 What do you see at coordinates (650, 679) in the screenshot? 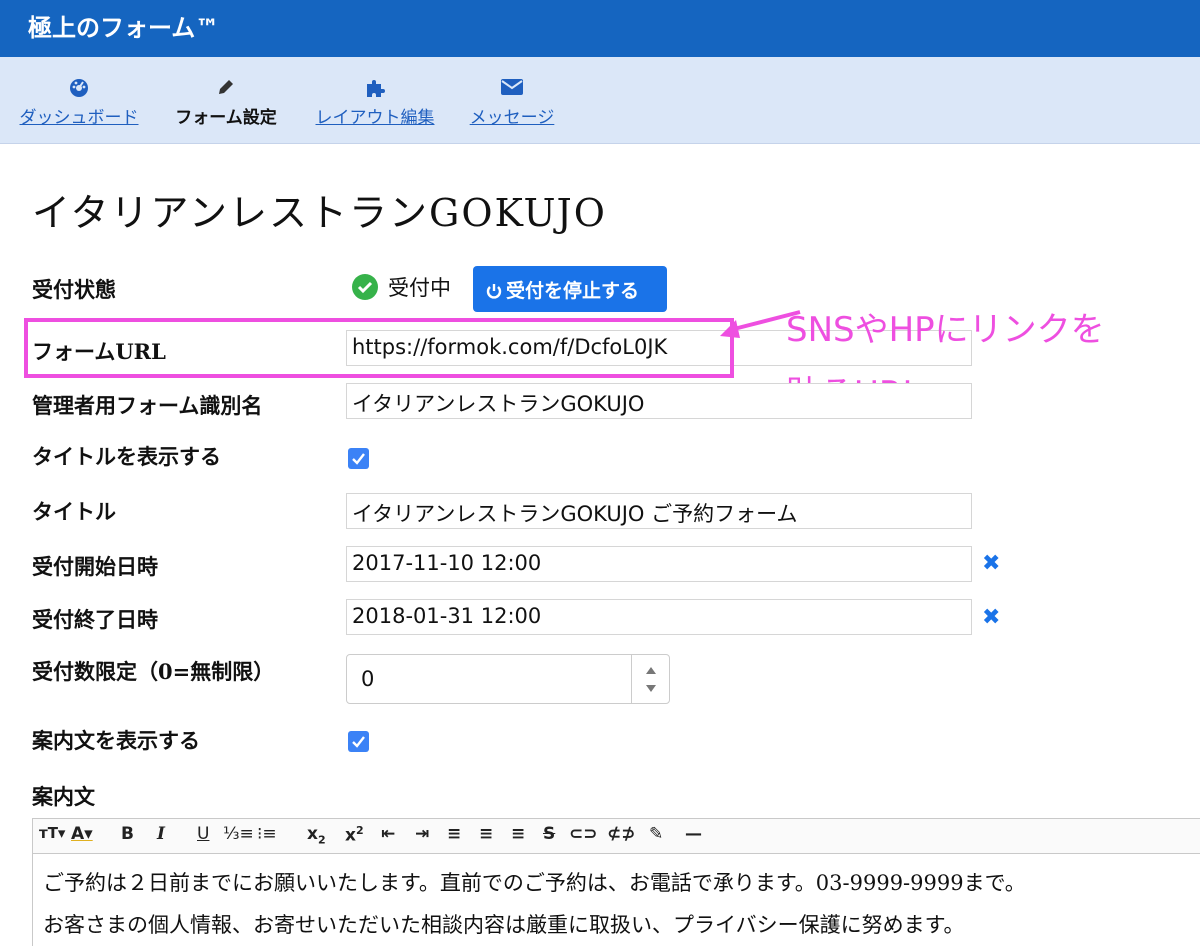
I see `stepper-spin` at bounding box center [650, 679].